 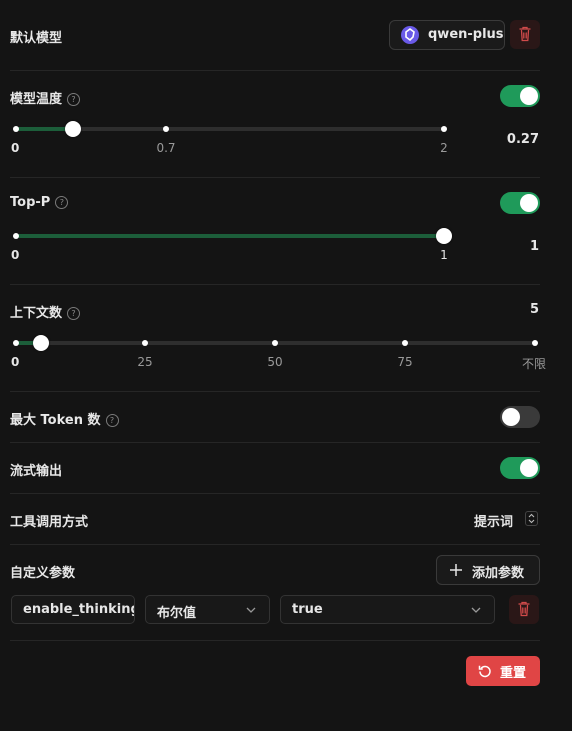 I want to click on context-count-value: 5, so click(x=534, y=309).